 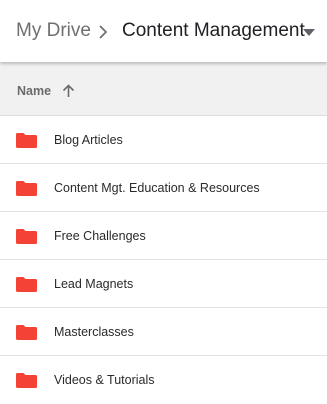 I want to click on caret-down-icon, so click(x=309, y=32).